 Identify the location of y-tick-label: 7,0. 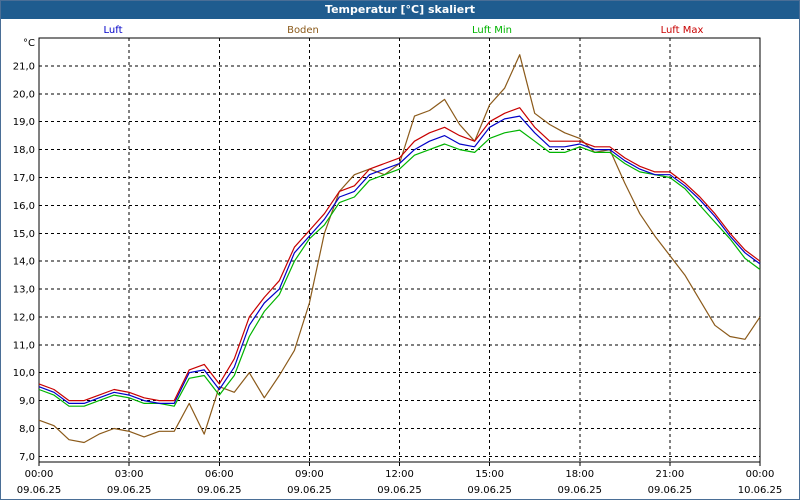
(27, 457).